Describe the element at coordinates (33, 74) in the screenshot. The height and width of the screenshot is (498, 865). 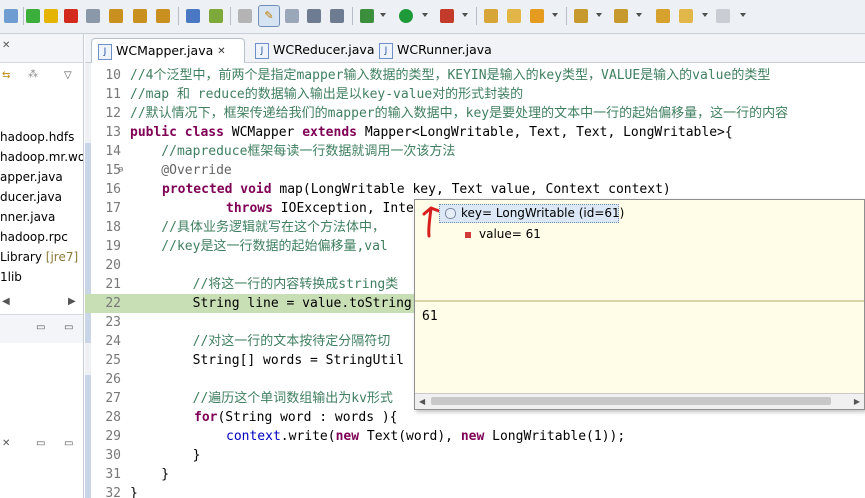
I see `filter-icon: ⁂` at that location.